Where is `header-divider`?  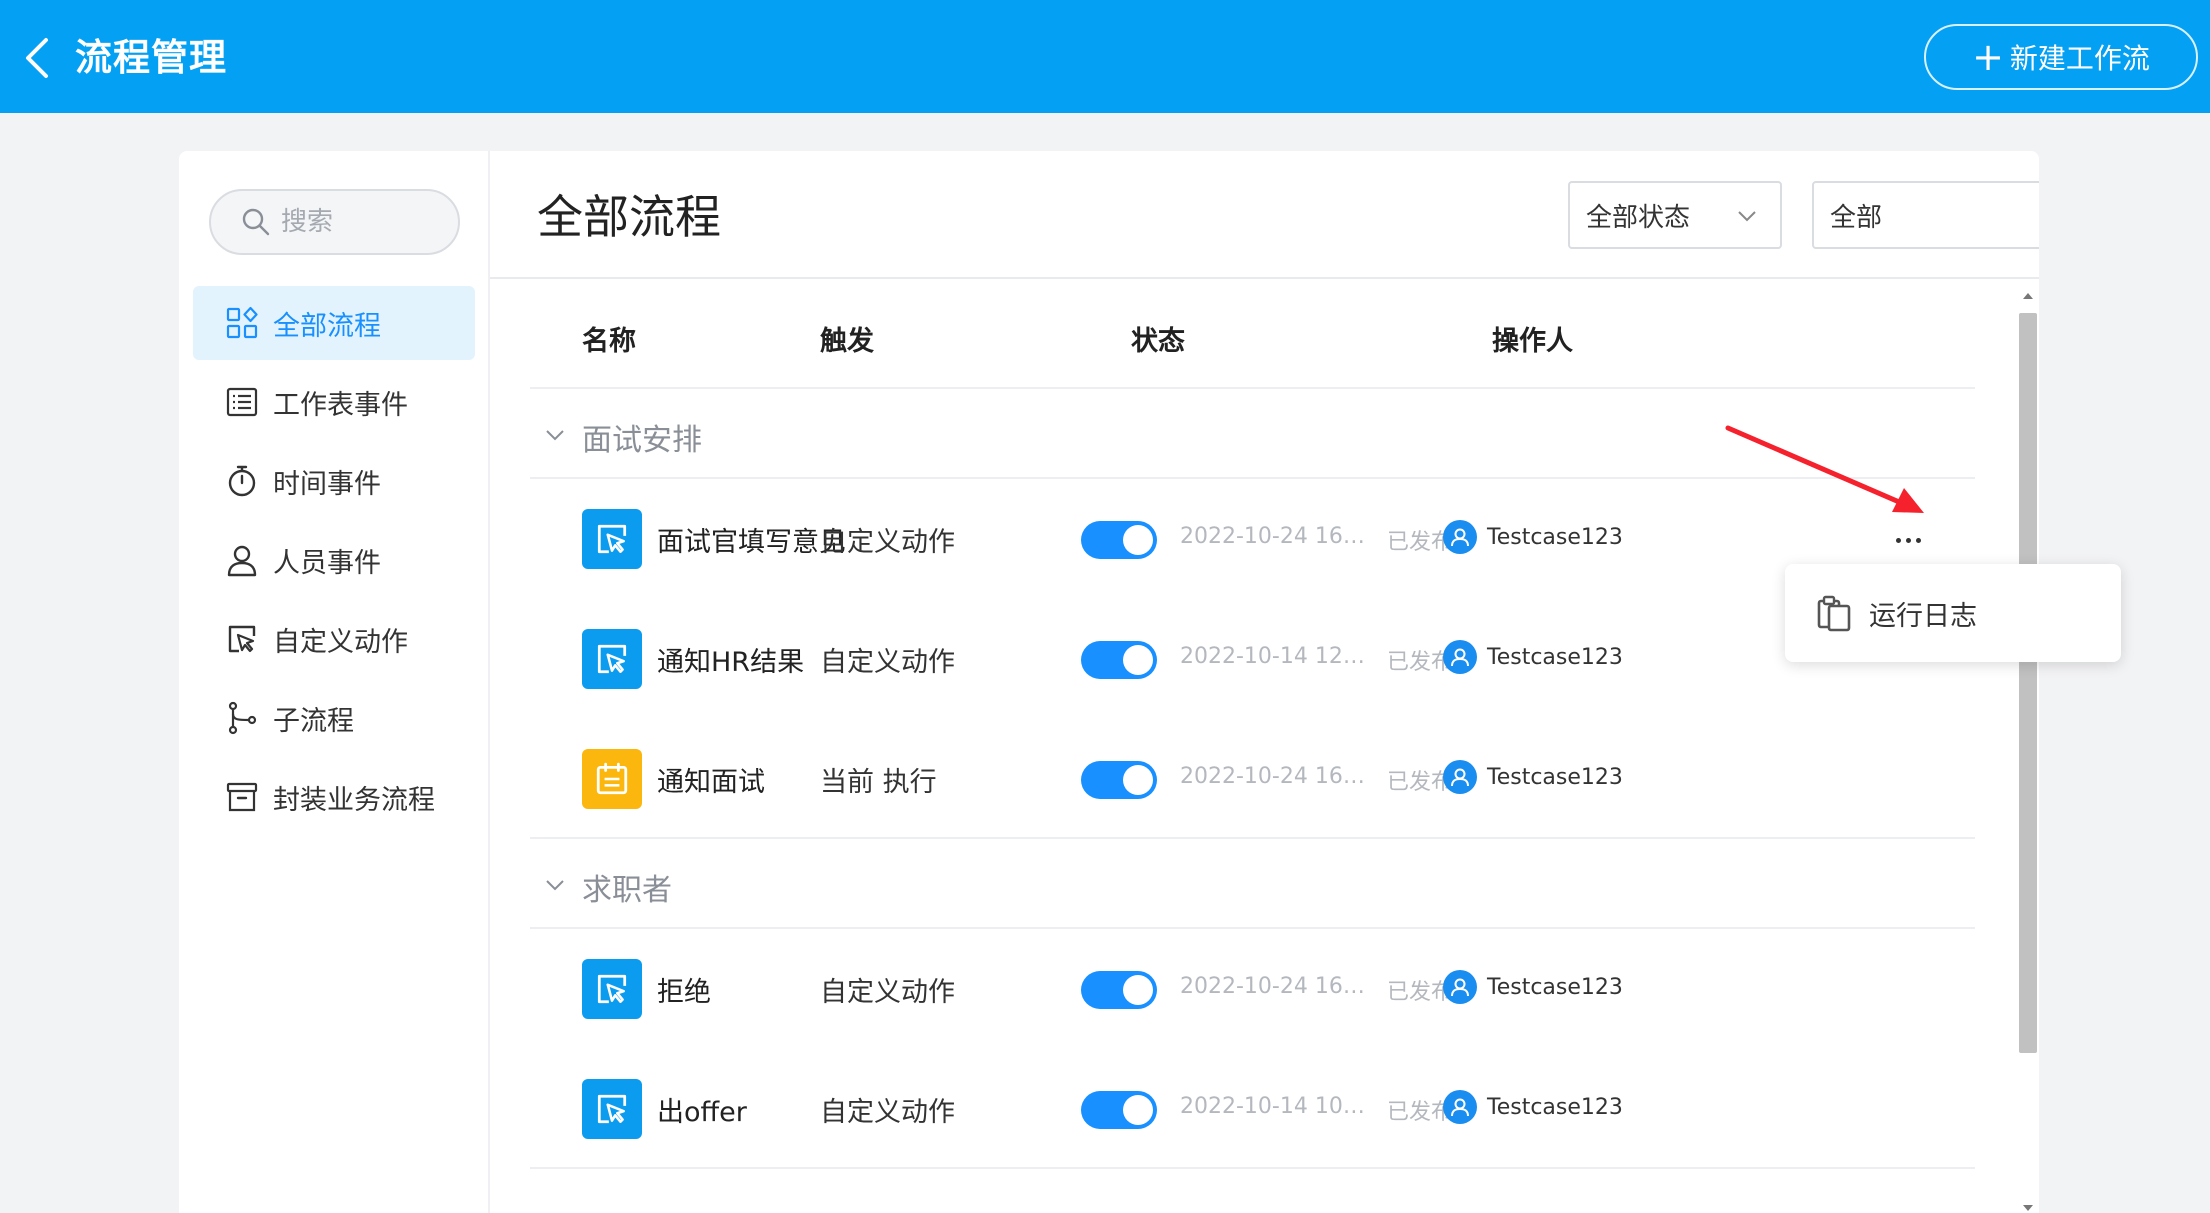
header-divider is located at coordinates (1264, 278).